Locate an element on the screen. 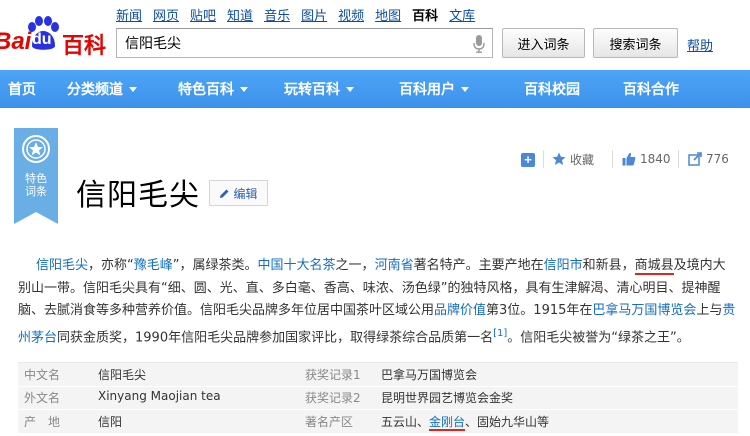  share-button: 776 is located at coordinates (708, 159).